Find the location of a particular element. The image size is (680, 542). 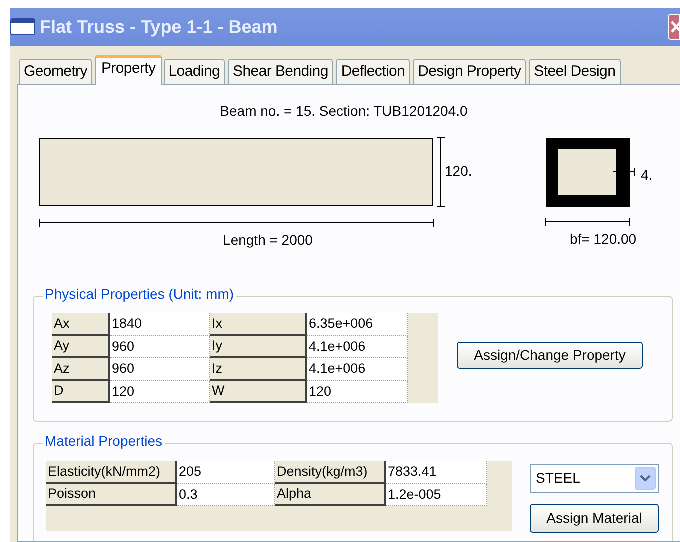

property-label: D is located at coordinates (81, 391).